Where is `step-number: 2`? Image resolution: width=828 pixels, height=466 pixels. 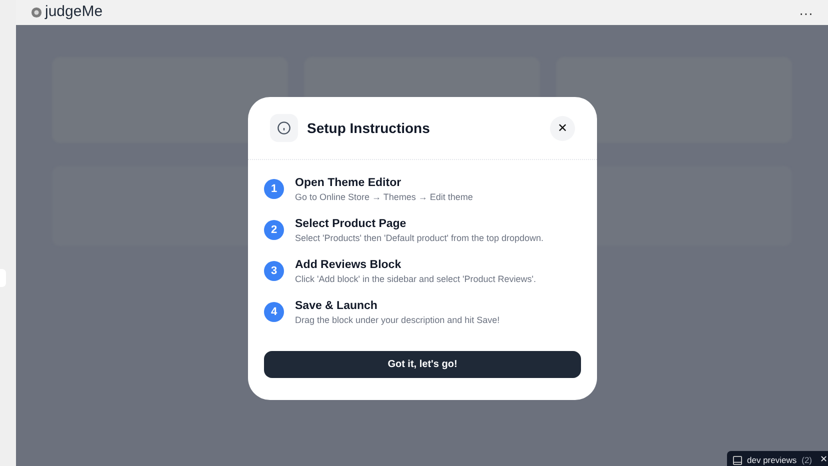
step-number: 2 is located at coordinates (274, 230).